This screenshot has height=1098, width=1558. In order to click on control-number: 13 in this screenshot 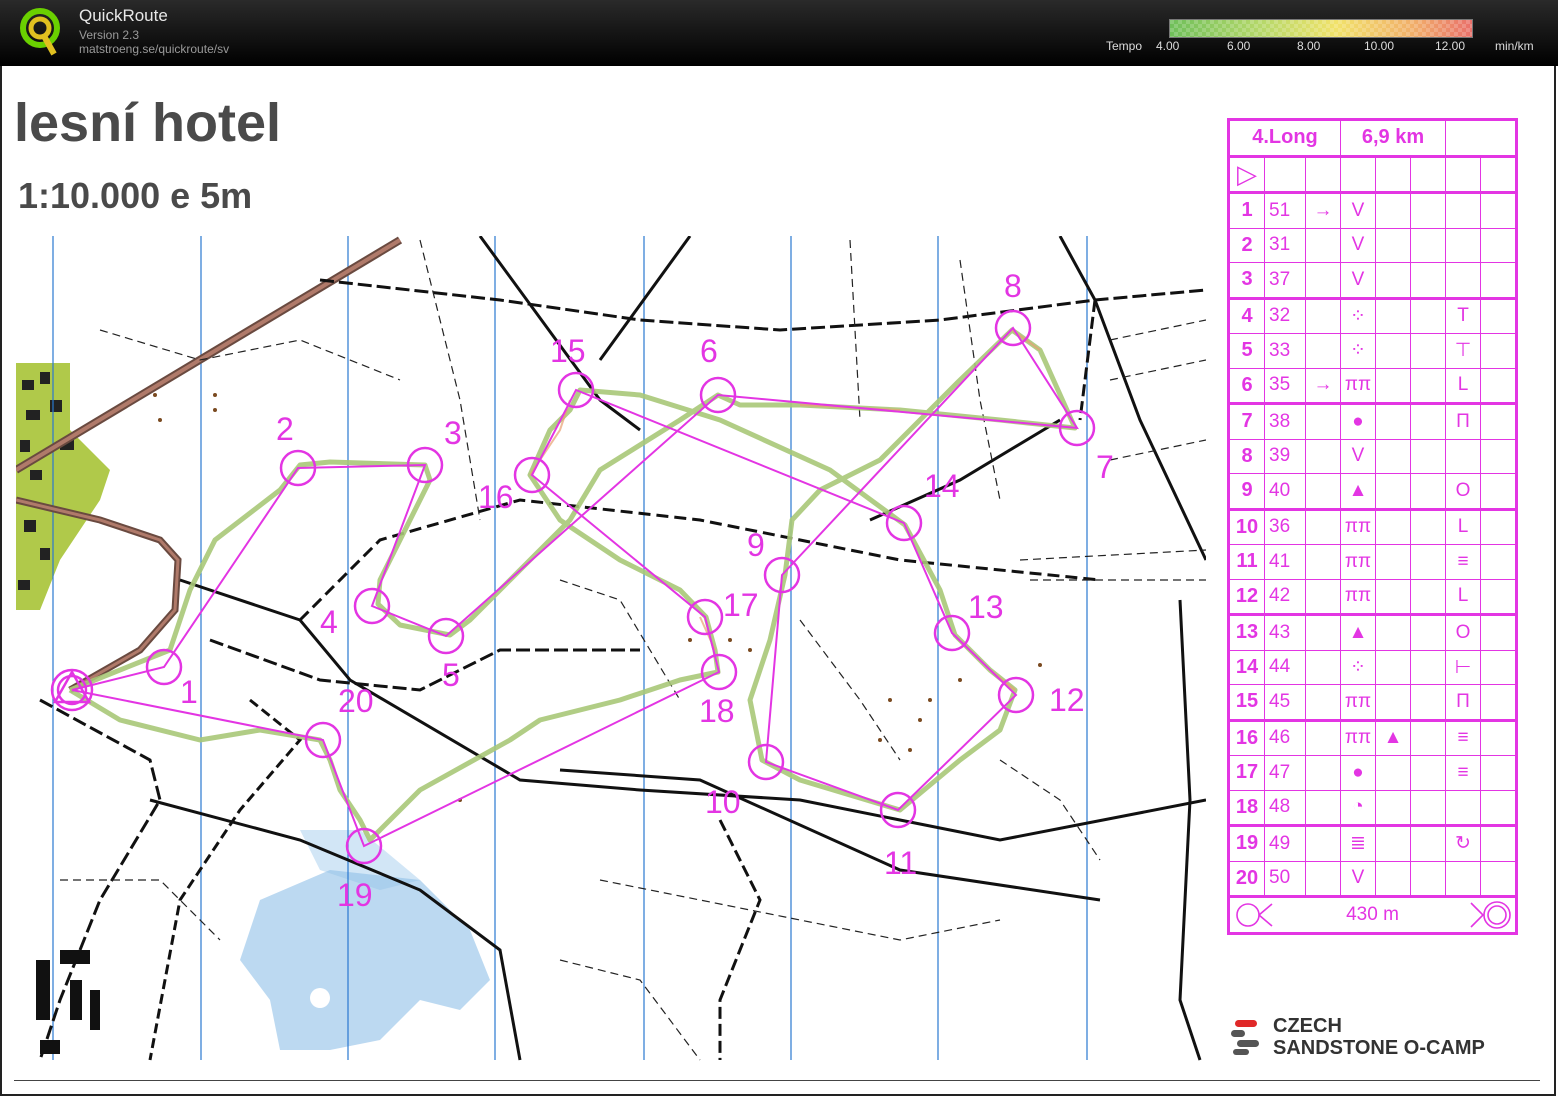, I will do `click(986, 607)`.